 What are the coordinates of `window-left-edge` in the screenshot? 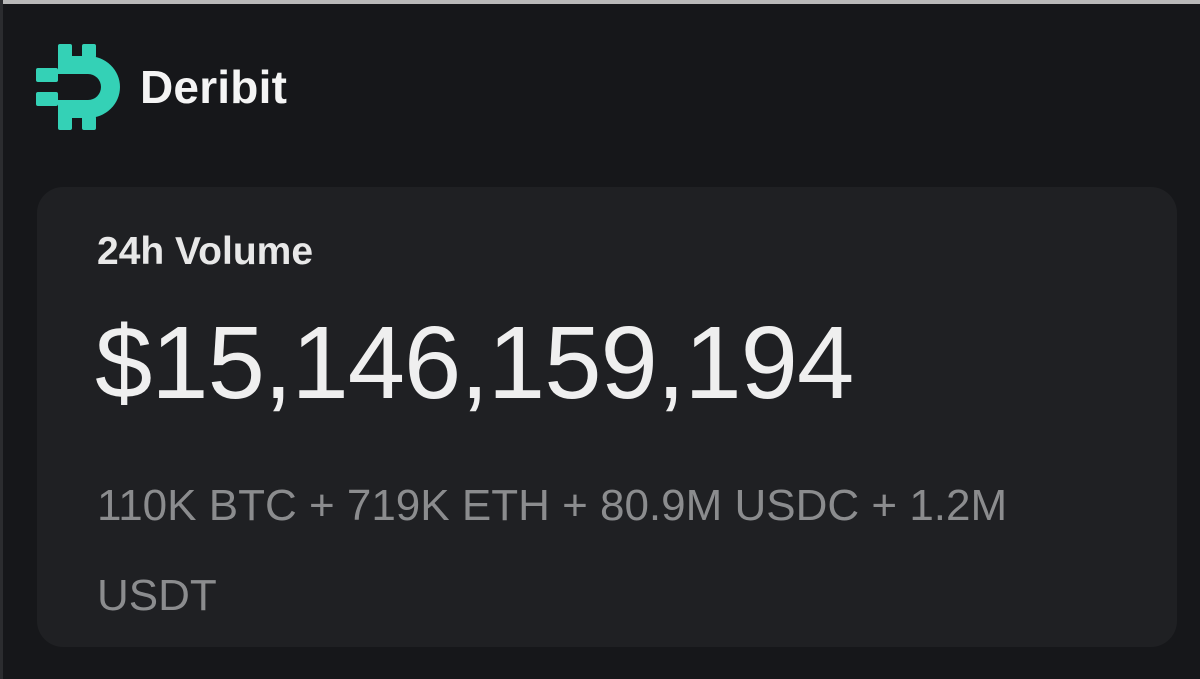 It's located at (1, 339).